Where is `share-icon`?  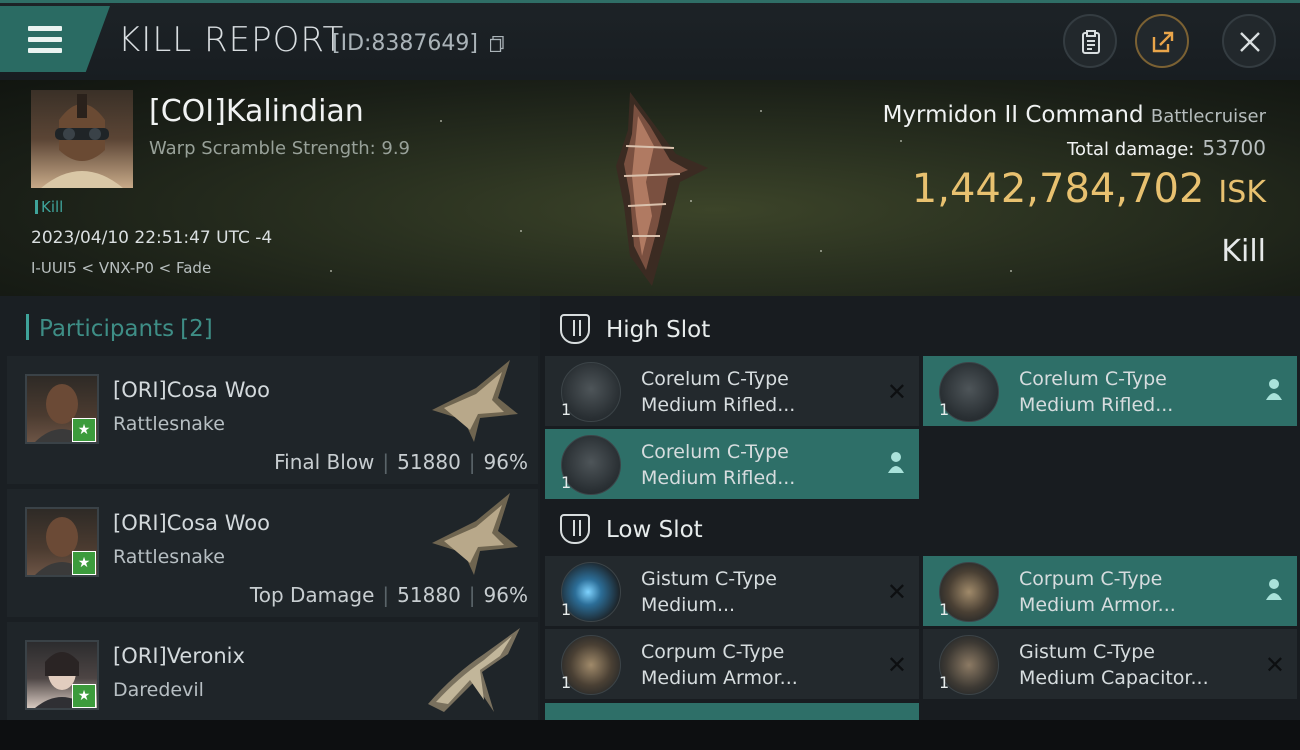
share-icon is located at coordinates (1163, 42).